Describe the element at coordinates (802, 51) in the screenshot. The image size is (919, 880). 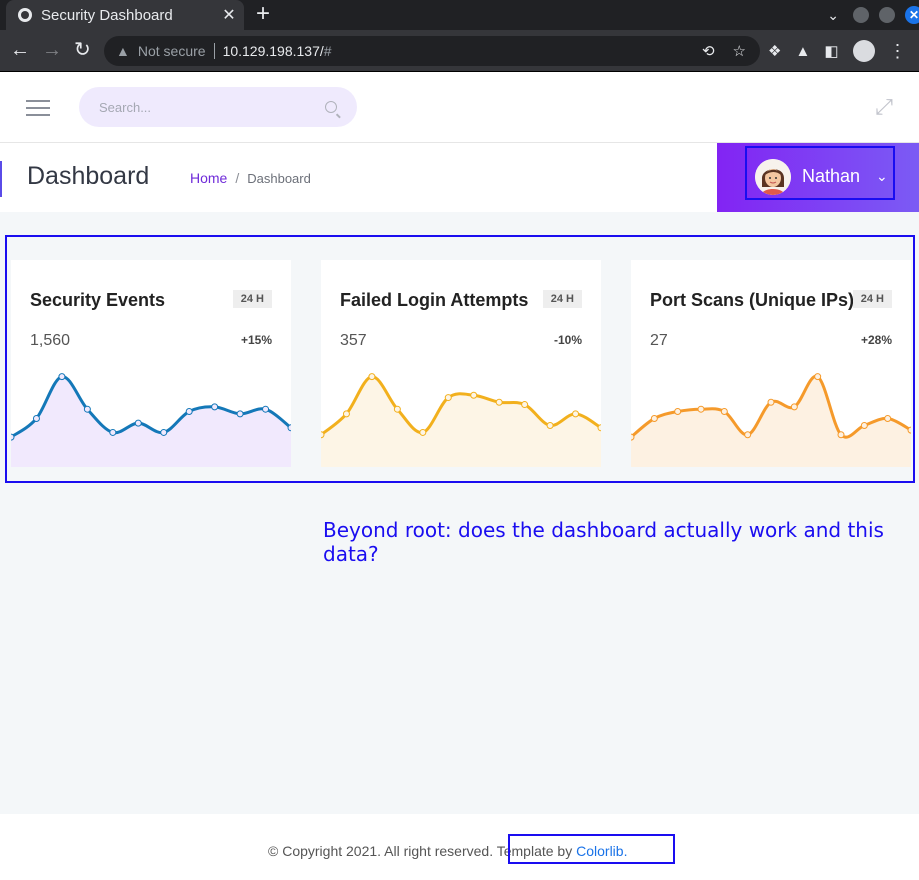
I see `flask-icon: ▲` at that location.